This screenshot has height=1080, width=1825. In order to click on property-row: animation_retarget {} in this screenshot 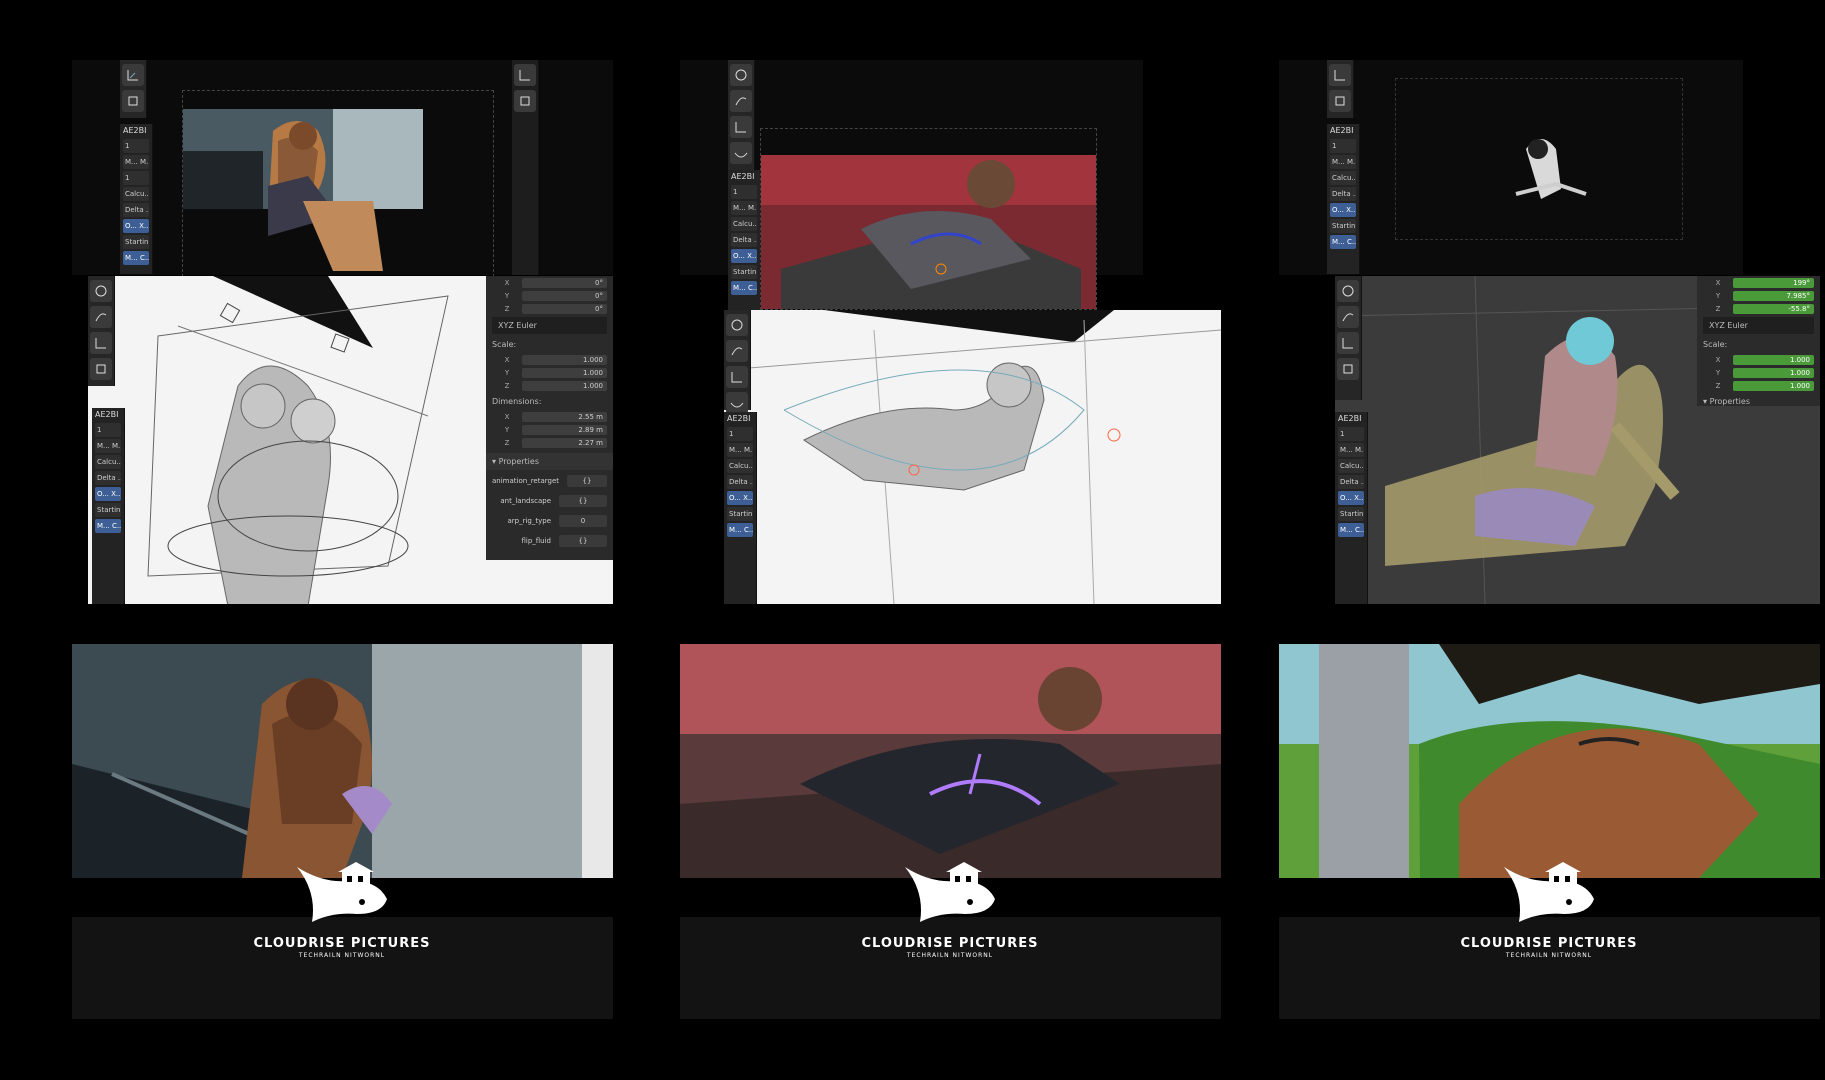, I will do `click(549, 481)`.